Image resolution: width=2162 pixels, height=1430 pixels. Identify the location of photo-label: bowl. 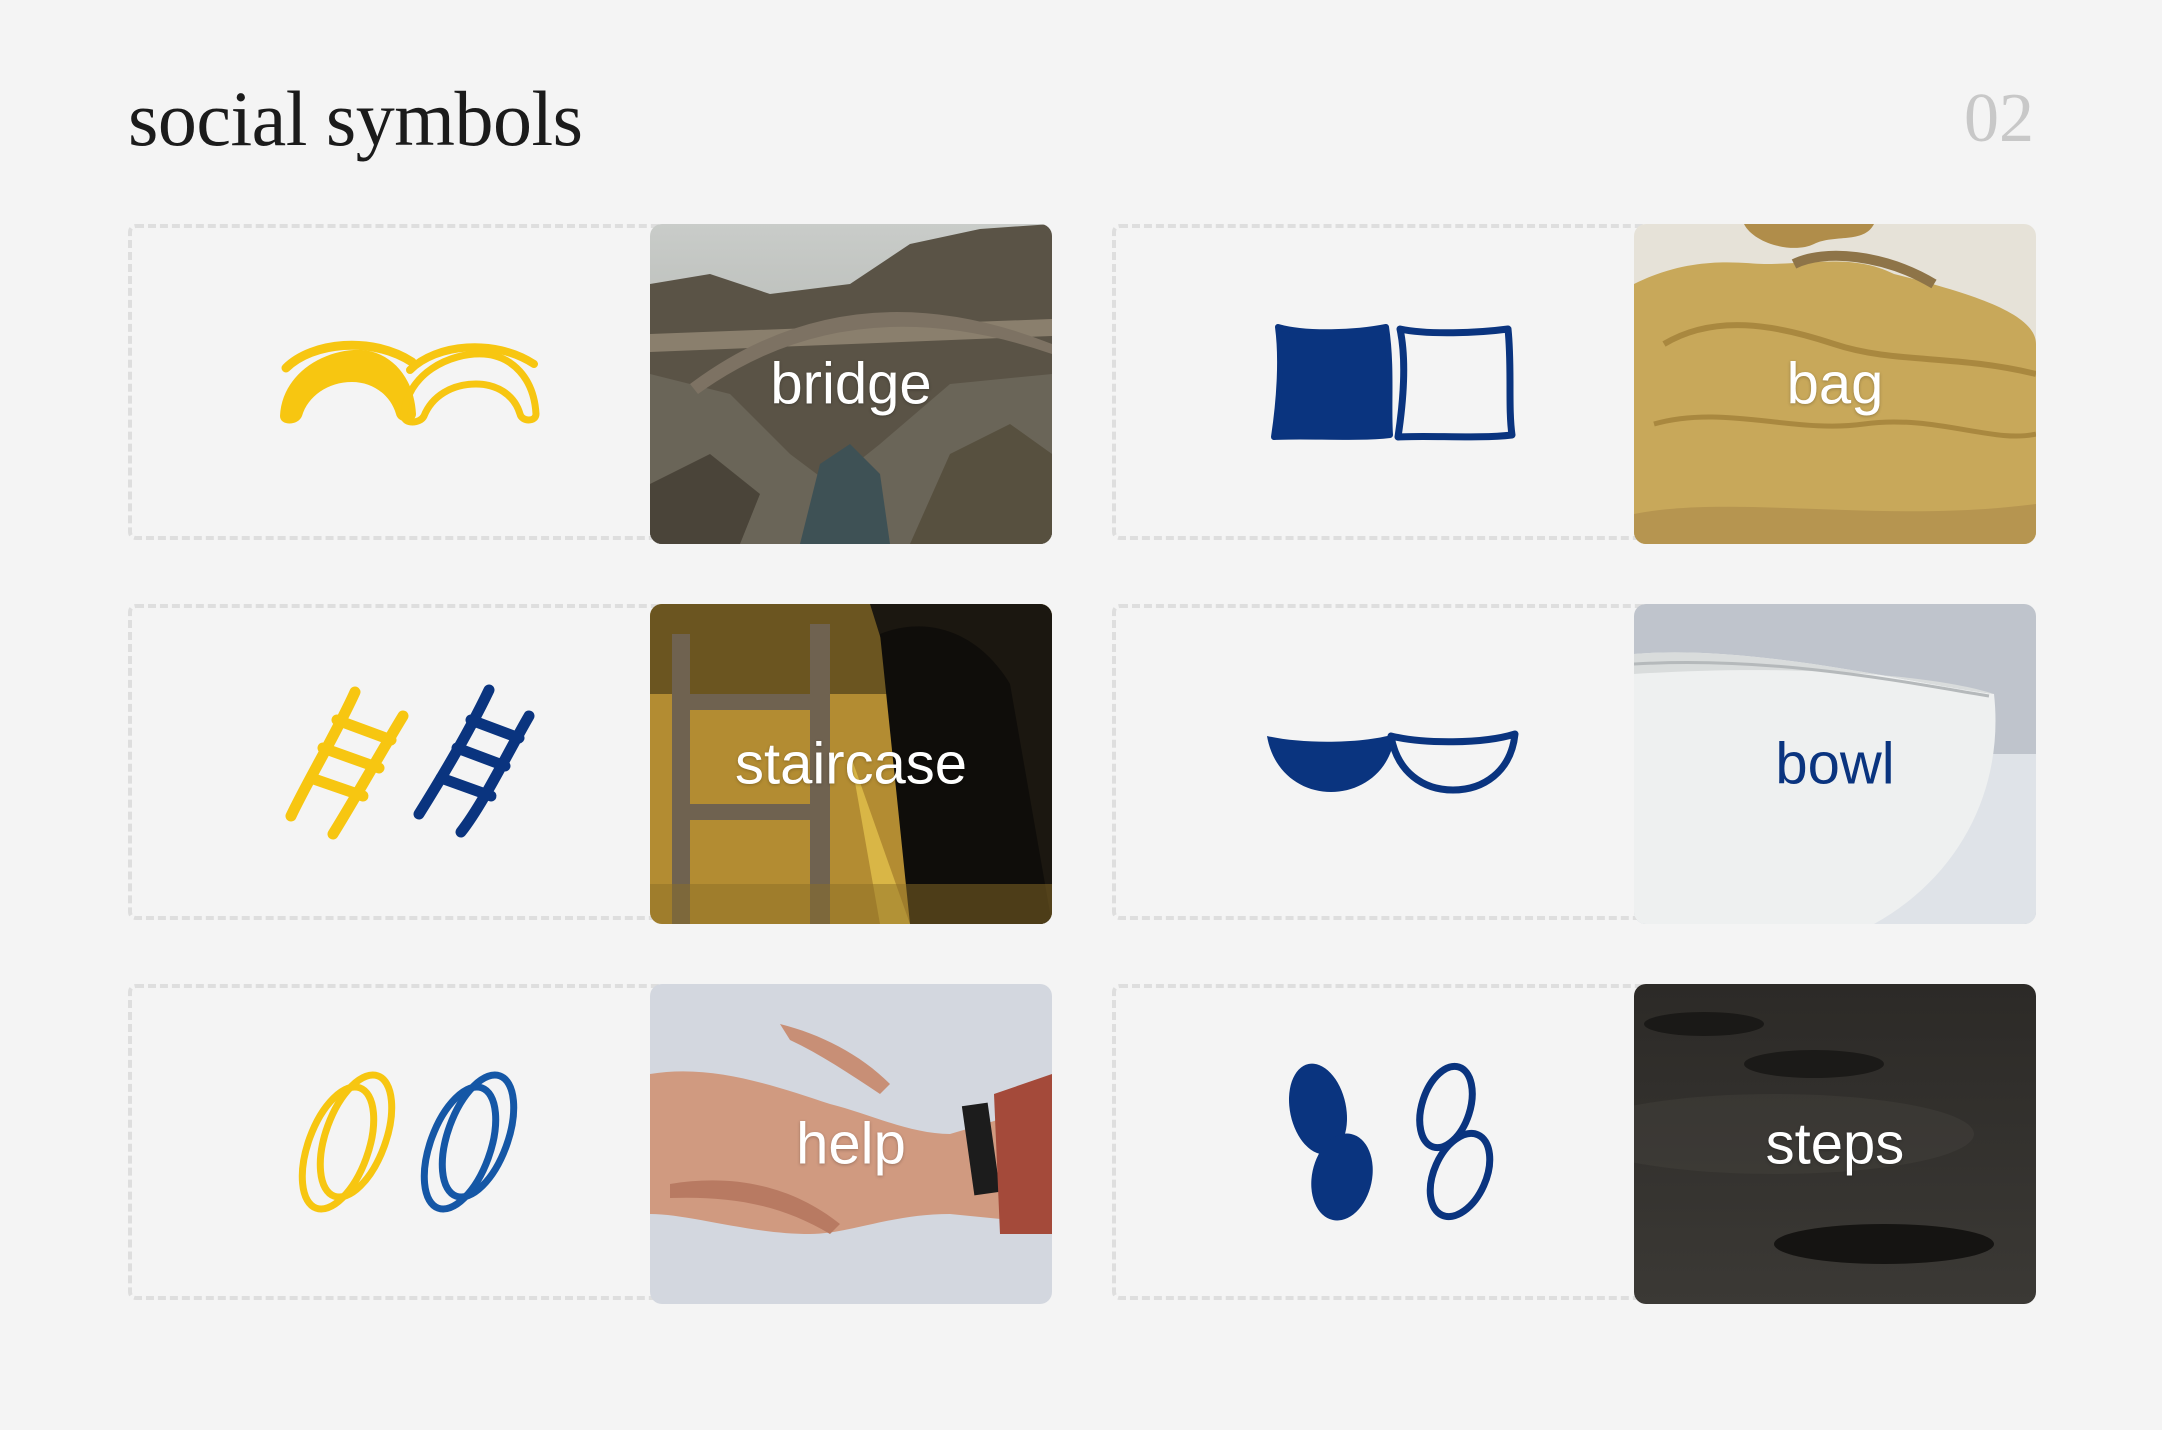
(1835, 764).